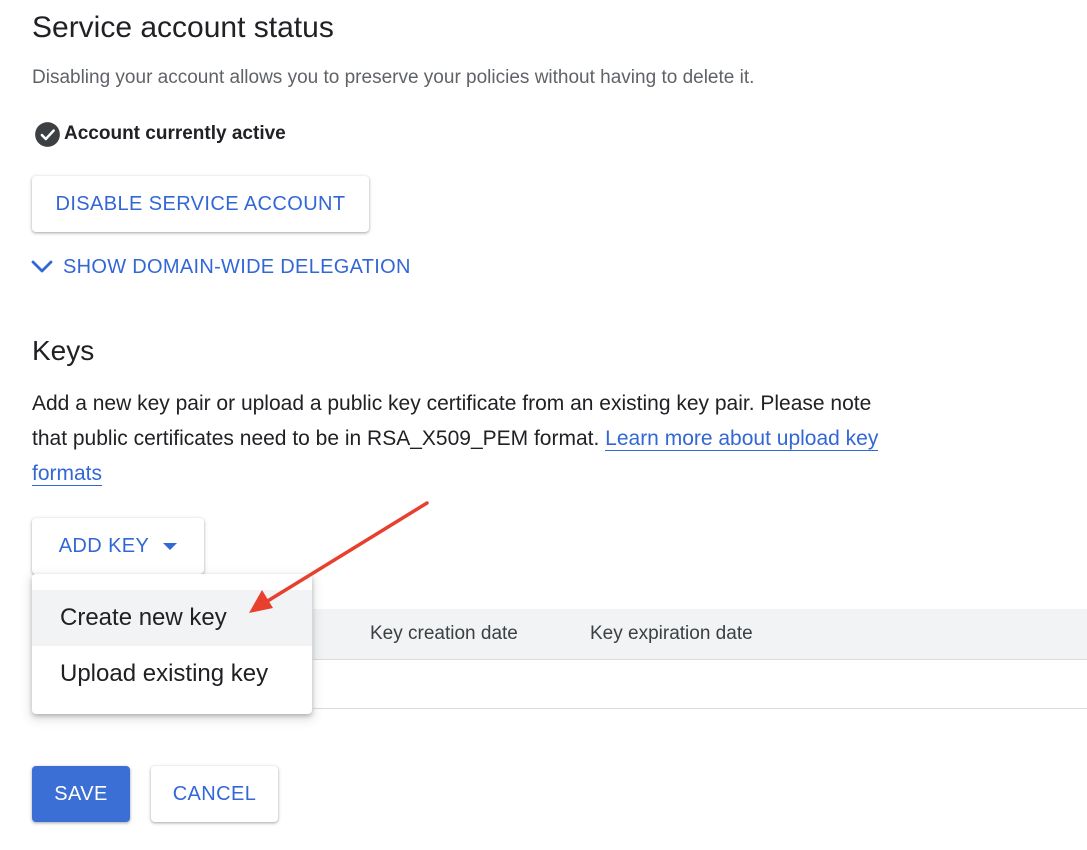 This screenshot has width=1087, height=850. Describe the element at coordinates (63, 350) in the screenshot. I see `keys-title: Keys` at that location.